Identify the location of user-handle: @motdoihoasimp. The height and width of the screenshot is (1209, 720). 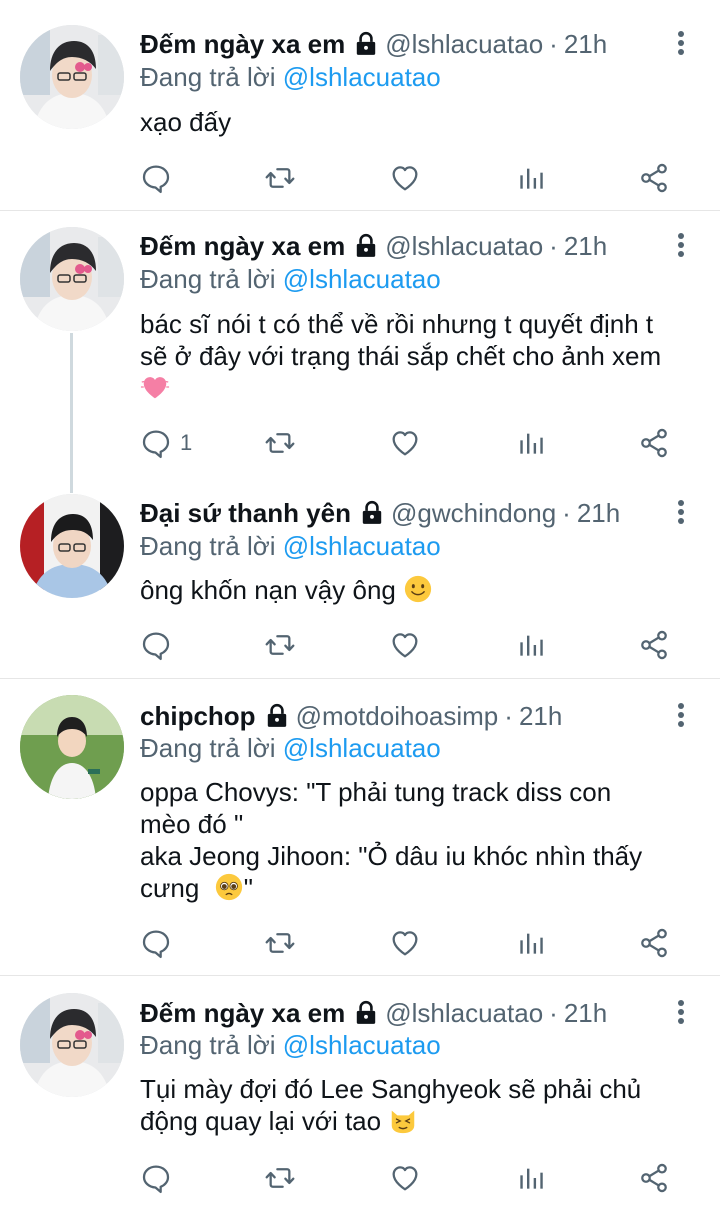
(397, 716).